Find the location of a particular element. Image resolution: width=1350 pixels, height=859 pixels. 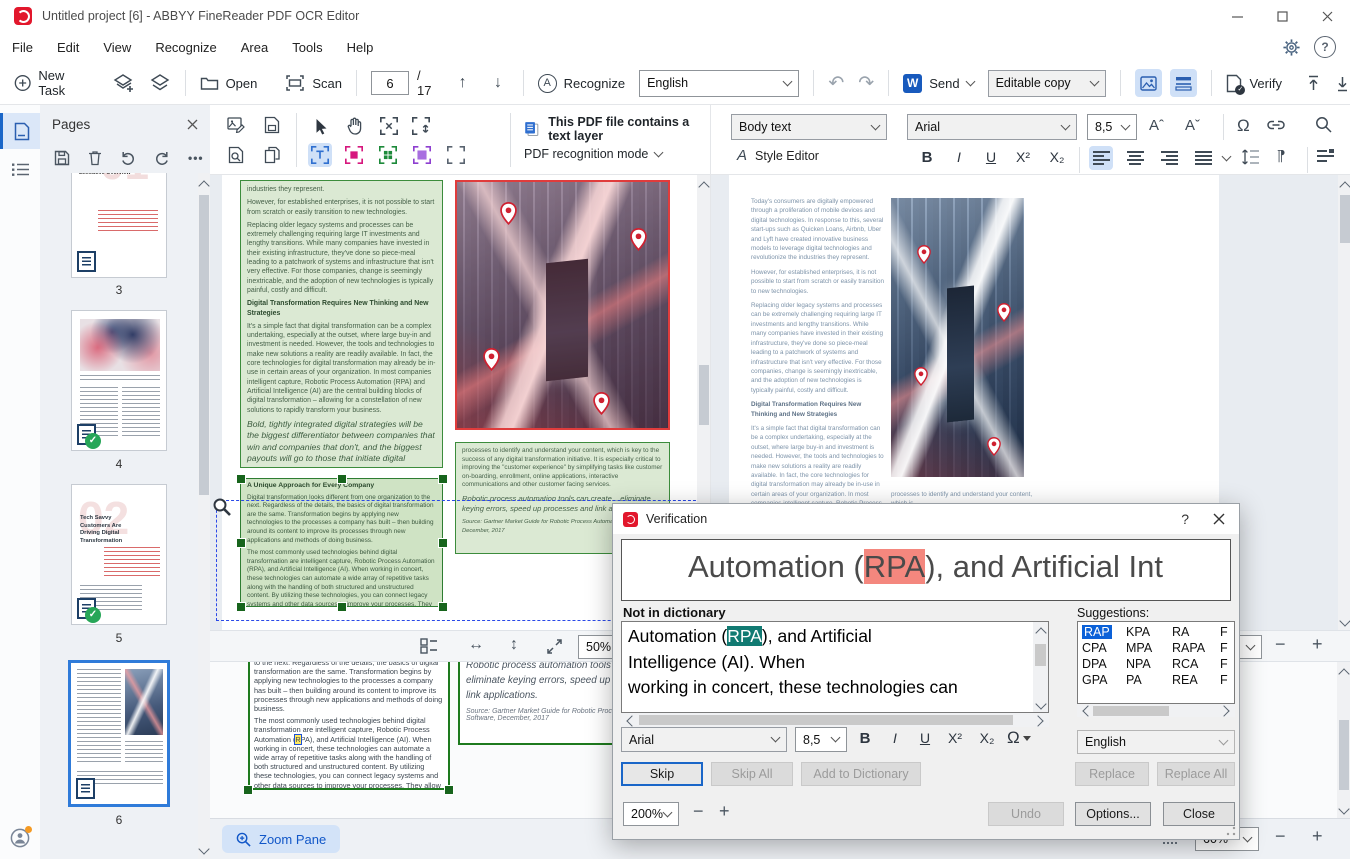

line-spacing-icon is located at coordinates (1250, 157).